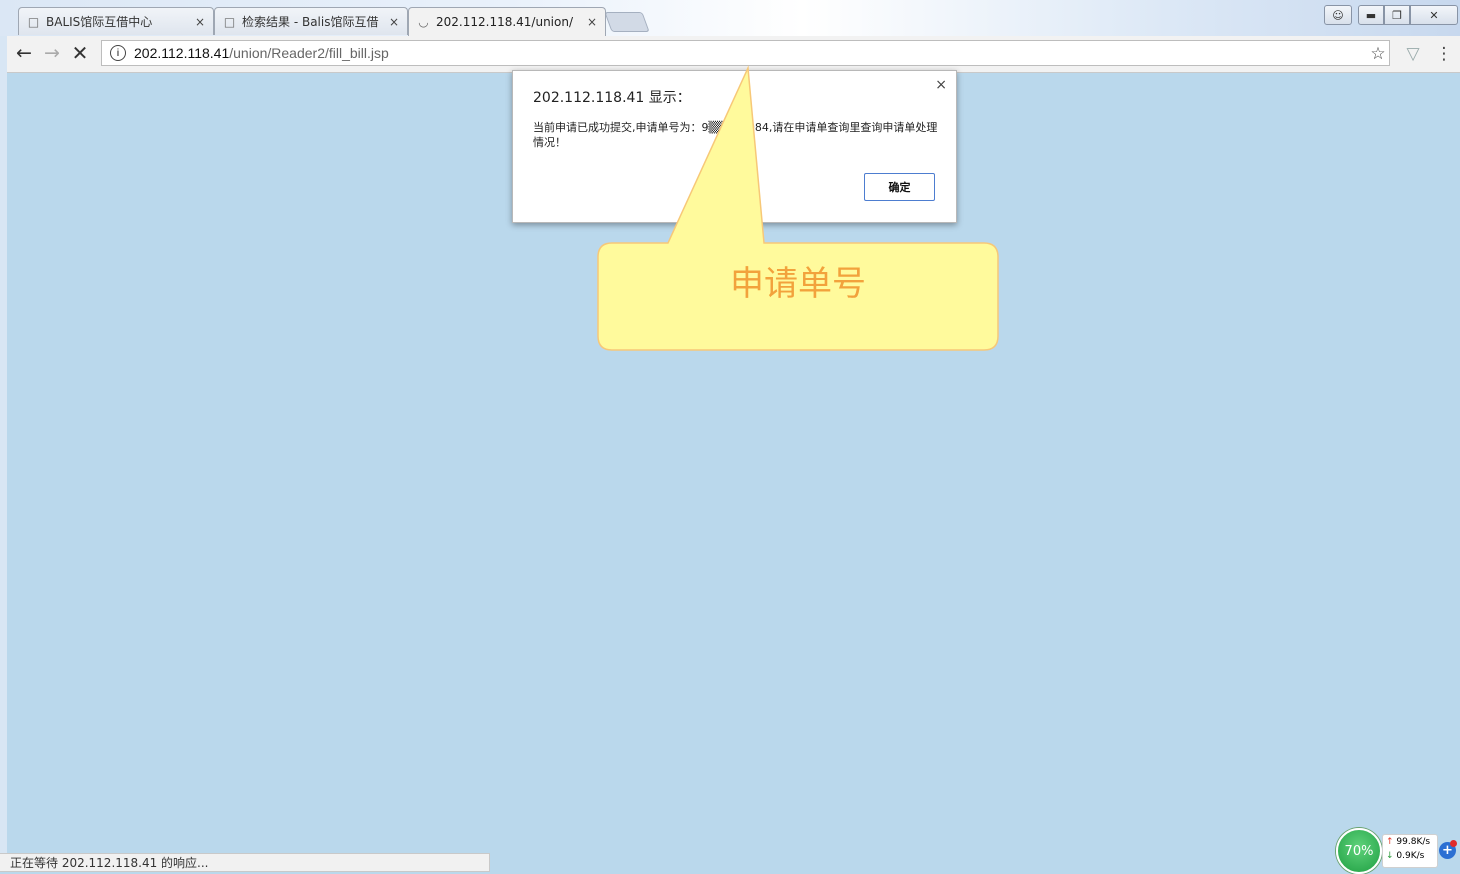  I want to click on close-icon: ×, so click(592, 22).